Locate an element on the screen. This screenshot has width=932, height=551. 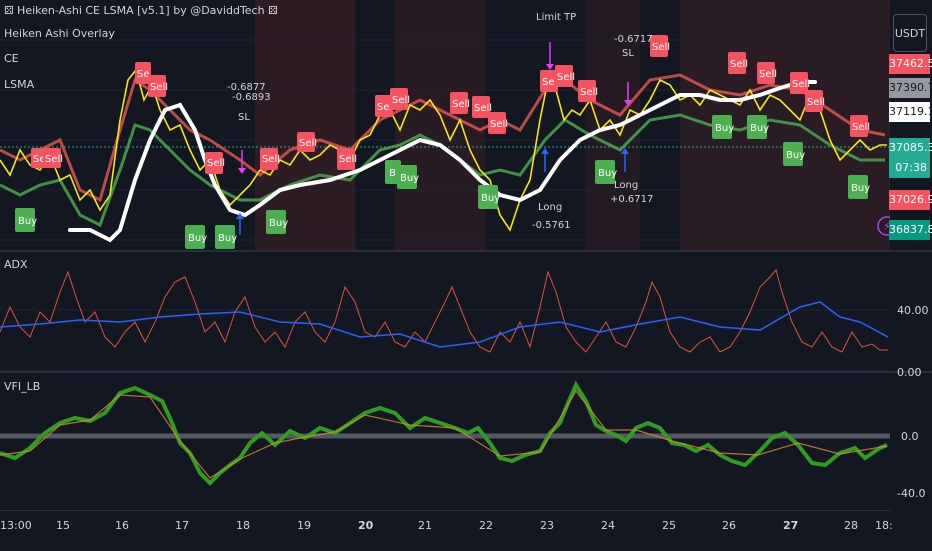
long-mid-arrowhead is located at coordinates (545, 151).